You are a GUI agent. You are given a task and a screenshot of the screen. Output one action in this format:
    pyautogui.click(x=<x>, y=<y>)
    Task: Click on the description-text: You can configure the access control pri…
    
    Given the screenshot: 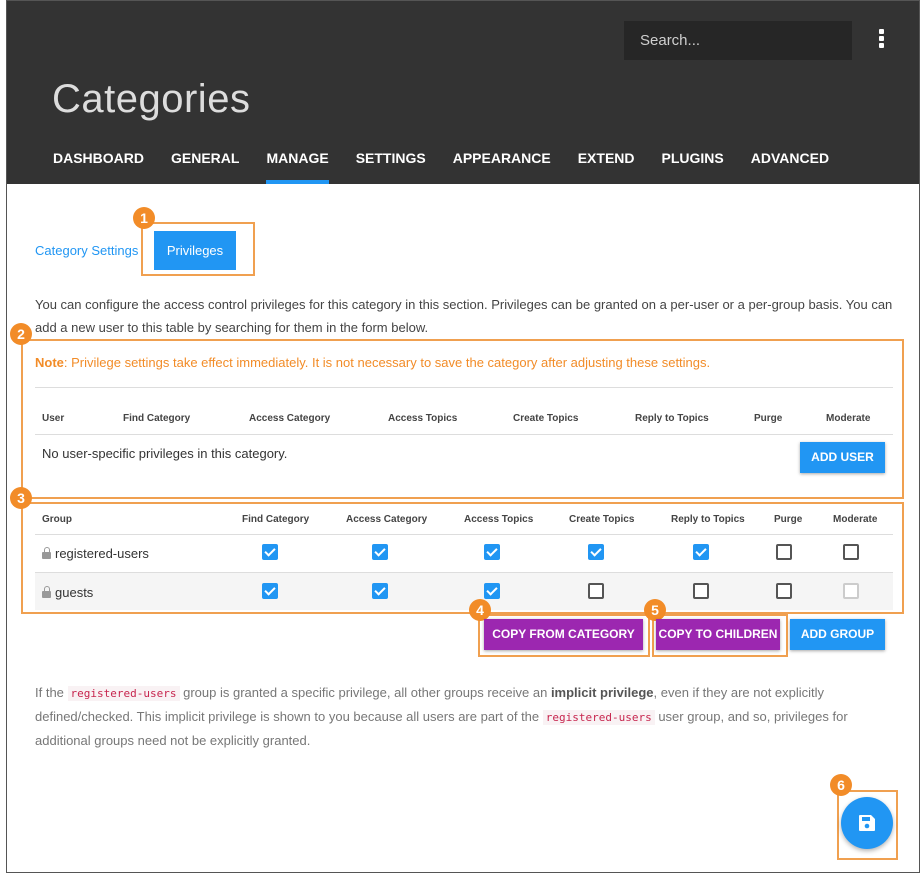 What is the action you would take?
    pyautogui.click(x=464, y=316)
    